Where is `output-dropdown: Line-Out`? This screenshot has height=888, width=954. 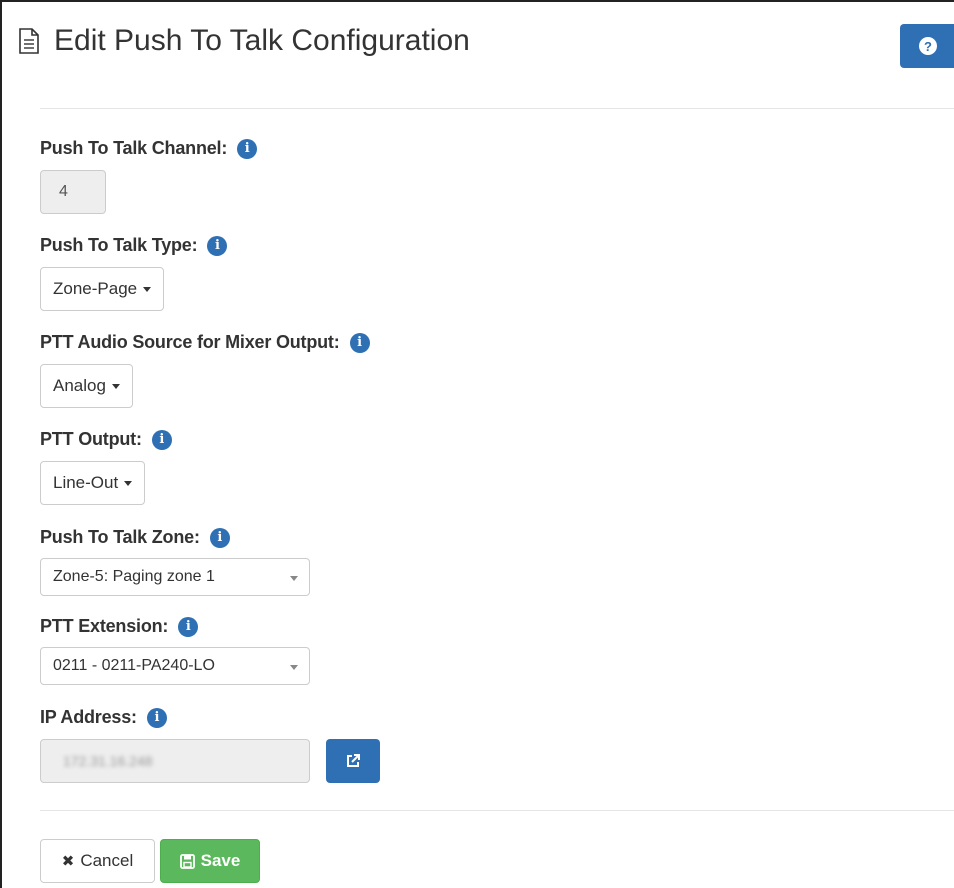
output-dropdown: Line-Out is located at coordinates (93, 483).